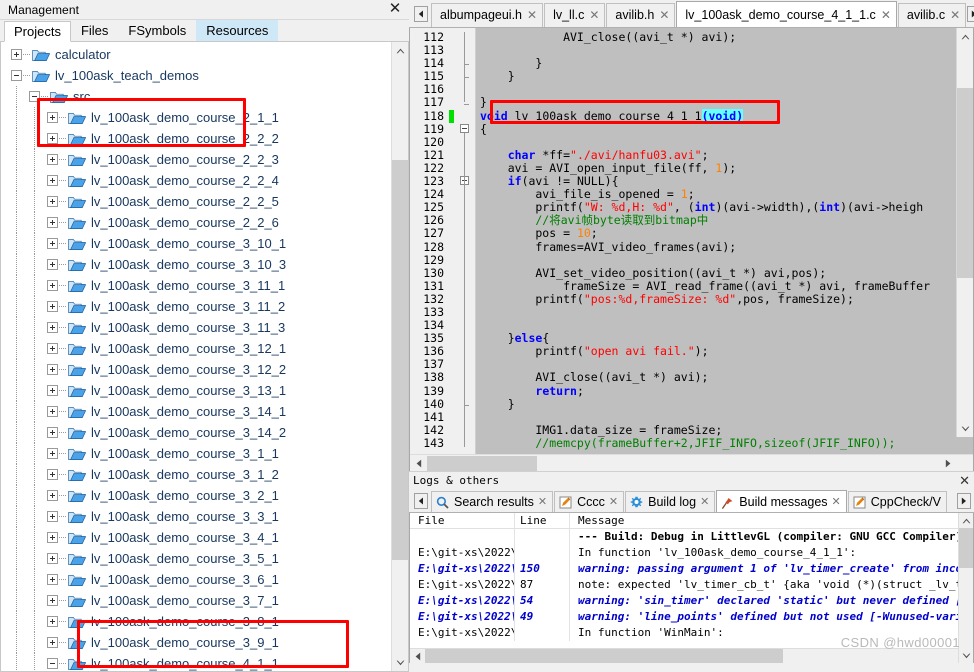  Describe the element at coordinates (641, 15) in the screenshot. I see `editor-tab: avilib.h ✕` at that location.